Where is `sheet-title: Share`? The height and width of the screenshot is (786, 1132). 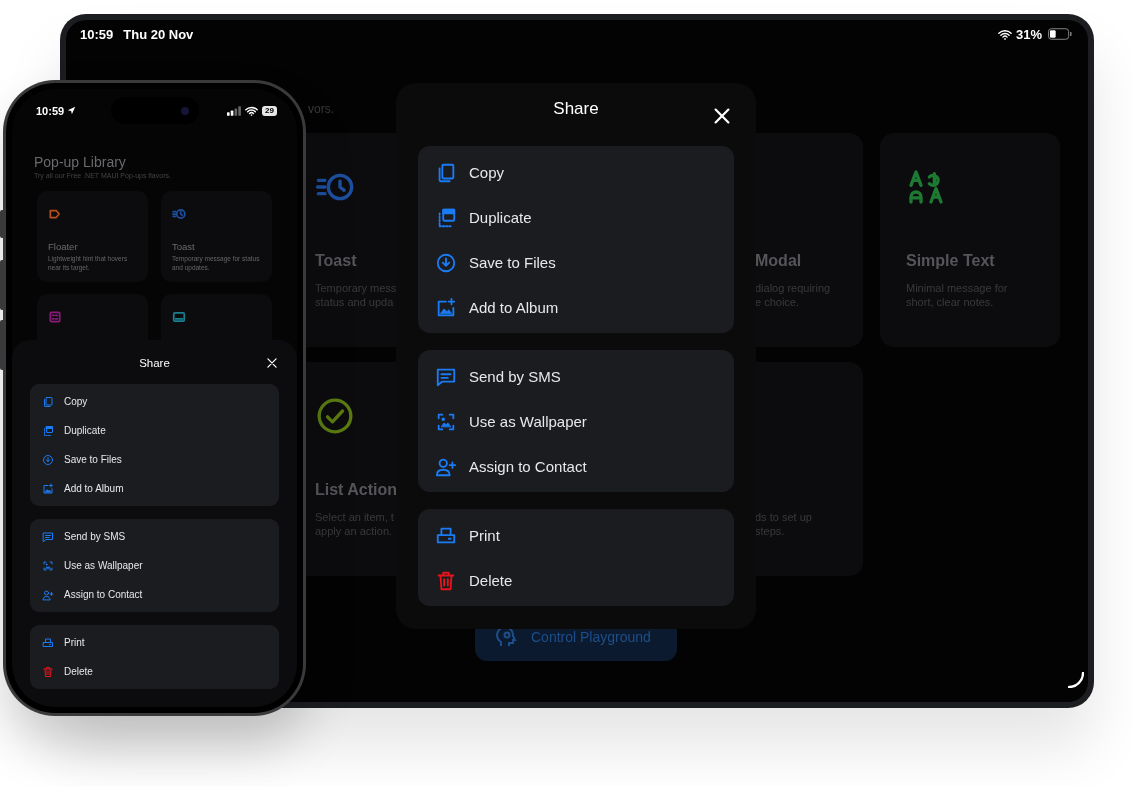
sheet-title: Share is located at coordinates (154, 363).